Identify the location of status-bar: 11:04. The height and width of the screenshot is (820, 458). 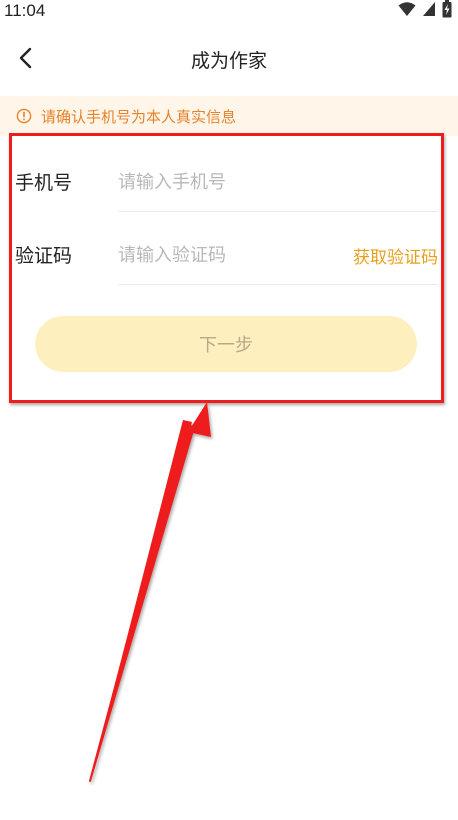
(229, 12).